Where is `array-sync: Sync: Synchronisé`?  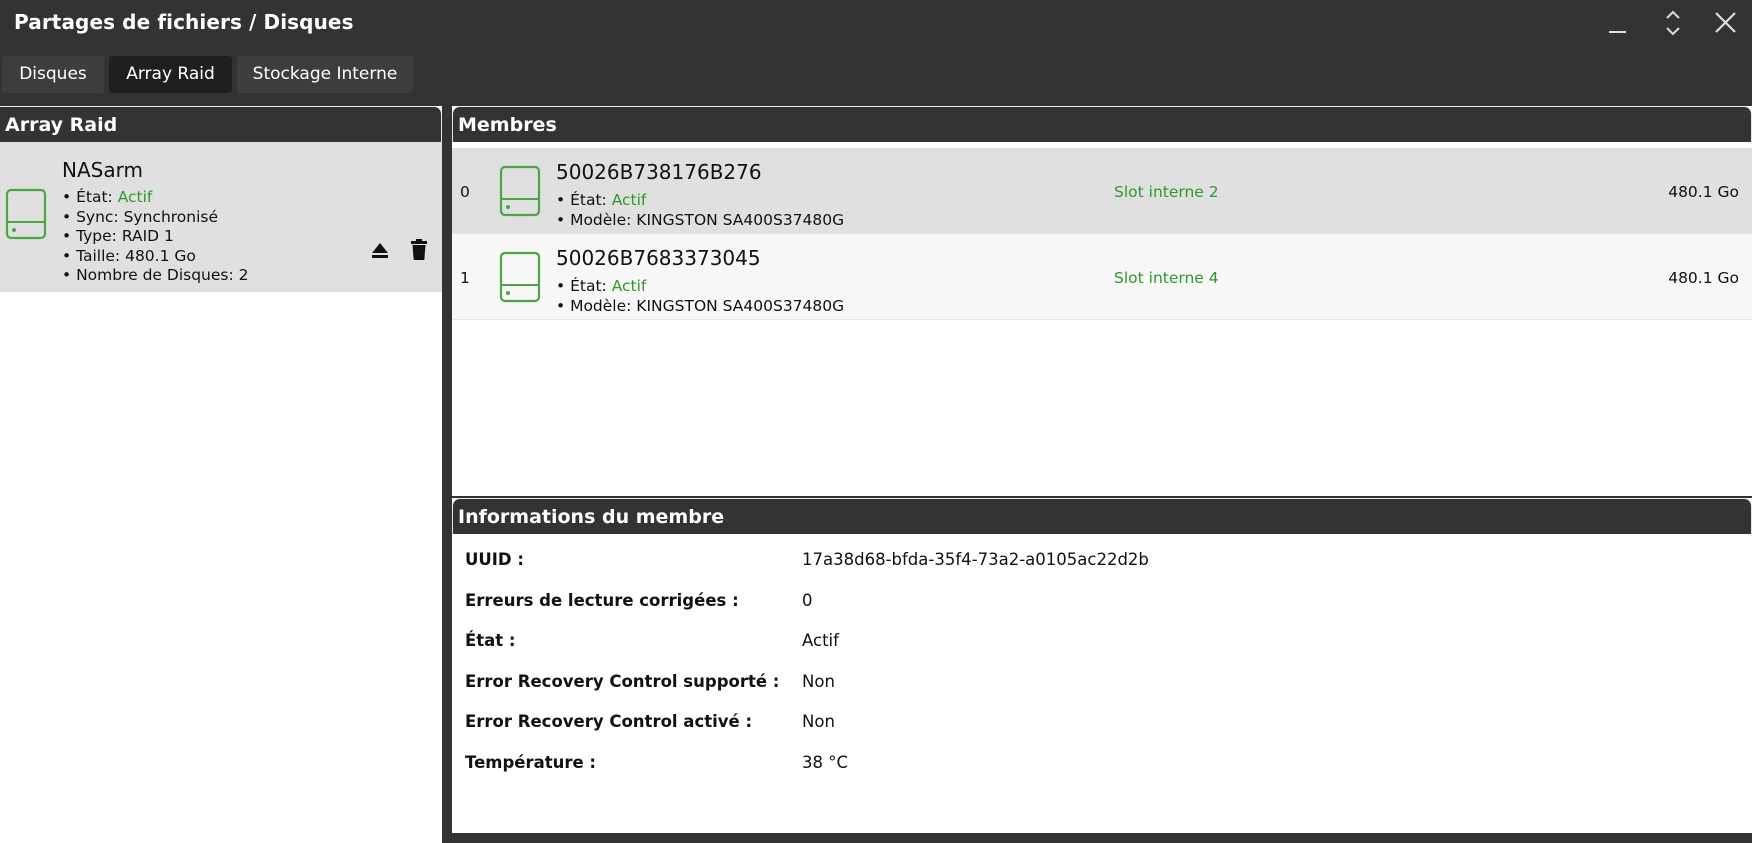
array-sync: Sync: Synchronisé is located at coordinates (155, 218).